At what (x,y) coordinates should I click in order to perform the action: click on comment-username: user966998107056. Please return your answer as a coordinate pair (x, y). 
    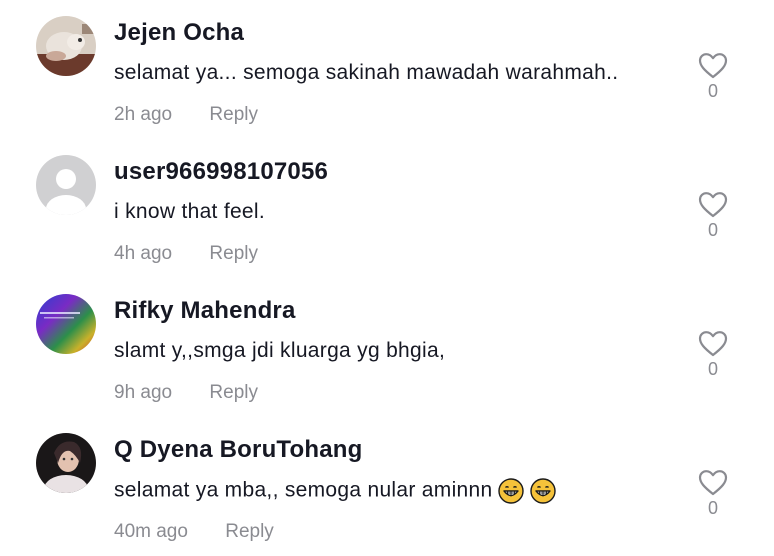
    Looking at the image, I should click on (221, 172).